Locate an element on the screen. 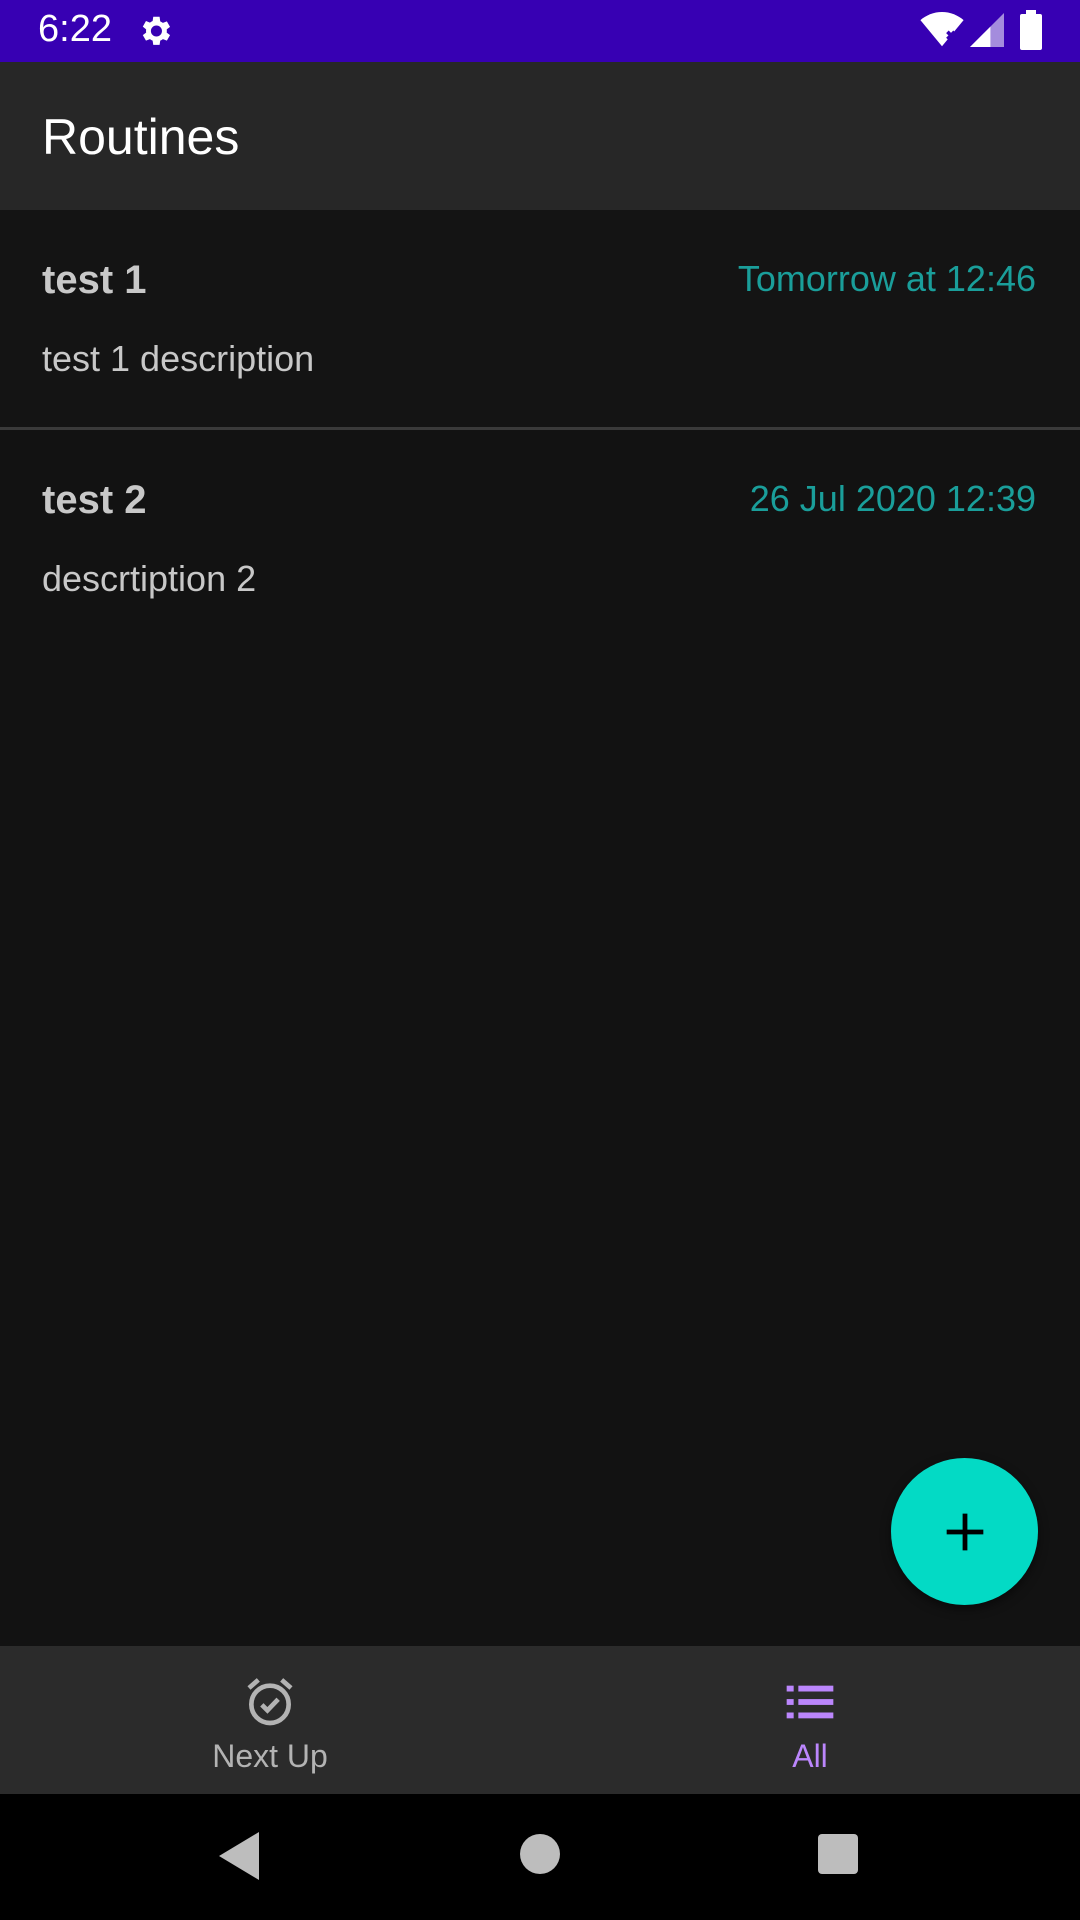  home-icon is located at coordinates (540, 1854).